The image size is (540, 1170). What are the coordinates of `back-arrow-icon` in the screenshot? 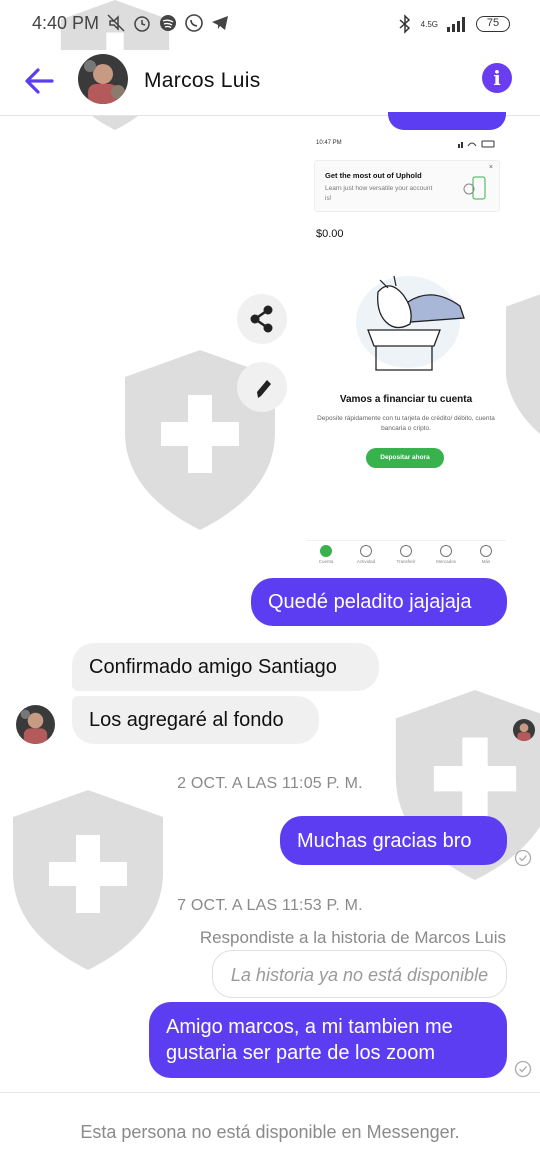 It's located at (39, 81).